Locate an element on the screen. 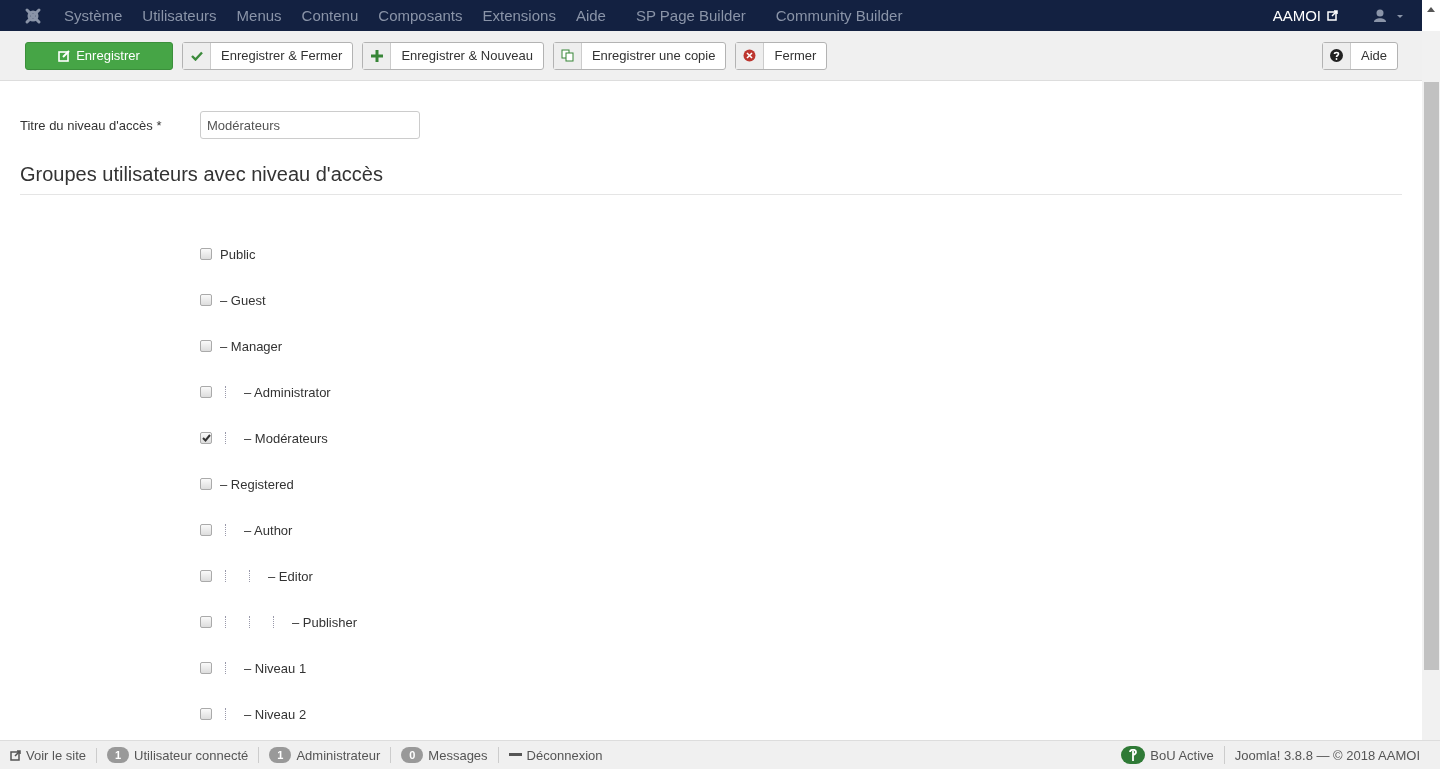 This screenshot has height=769, width=1440. user-menu-icon is located at coordinates (1390, 15).